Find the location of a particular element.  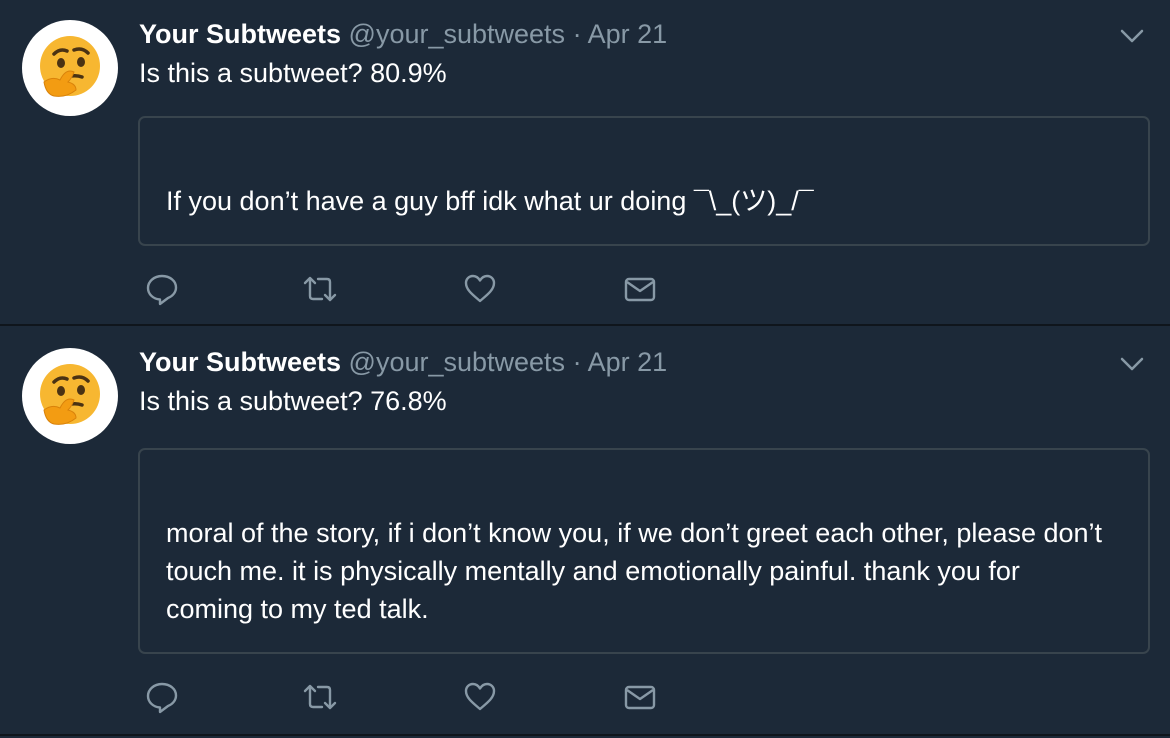

tweet-text: Is this a subtweet? 76.8% is located at coordinates (293, 401).